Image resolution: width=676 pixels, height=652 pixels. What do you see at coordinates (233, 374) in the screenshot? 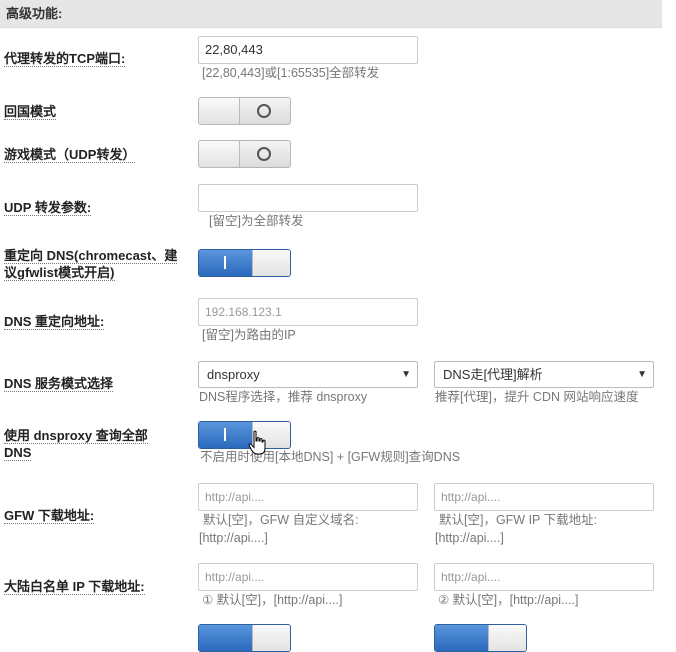
I see `dns-program-select-value: dnsproxy` at bounding box center [233, 374].